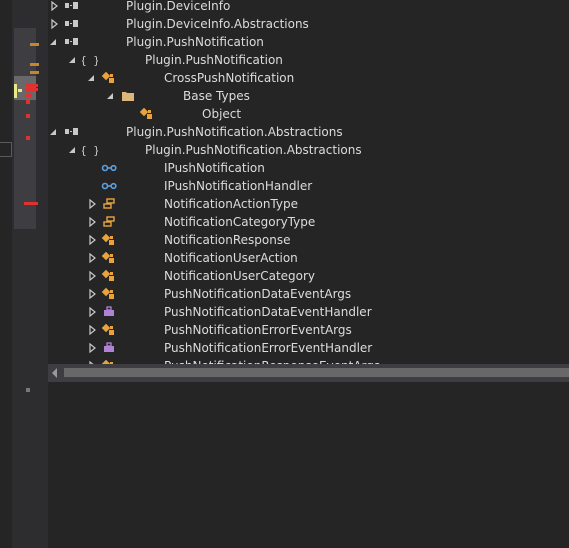 This screenshot has width=569, height=548. What do you see at coordinates (227, 240) in the screenshot?
I see `tree-row-label: NotificationResponse` at bounding box center [227, 240].